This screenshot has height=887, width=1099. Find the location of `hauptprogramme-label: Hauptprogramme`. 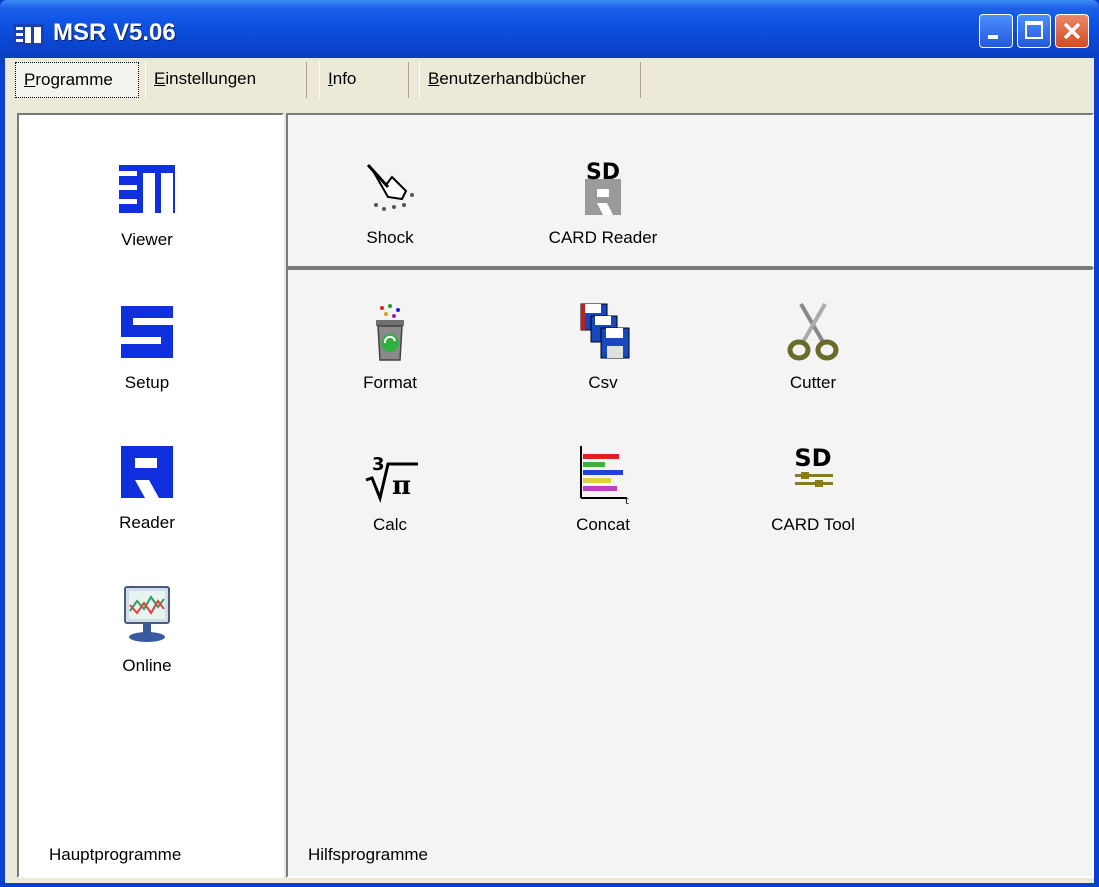

hauptprogramme-label: Hauptprogramme is located at coordinates (115, 854).